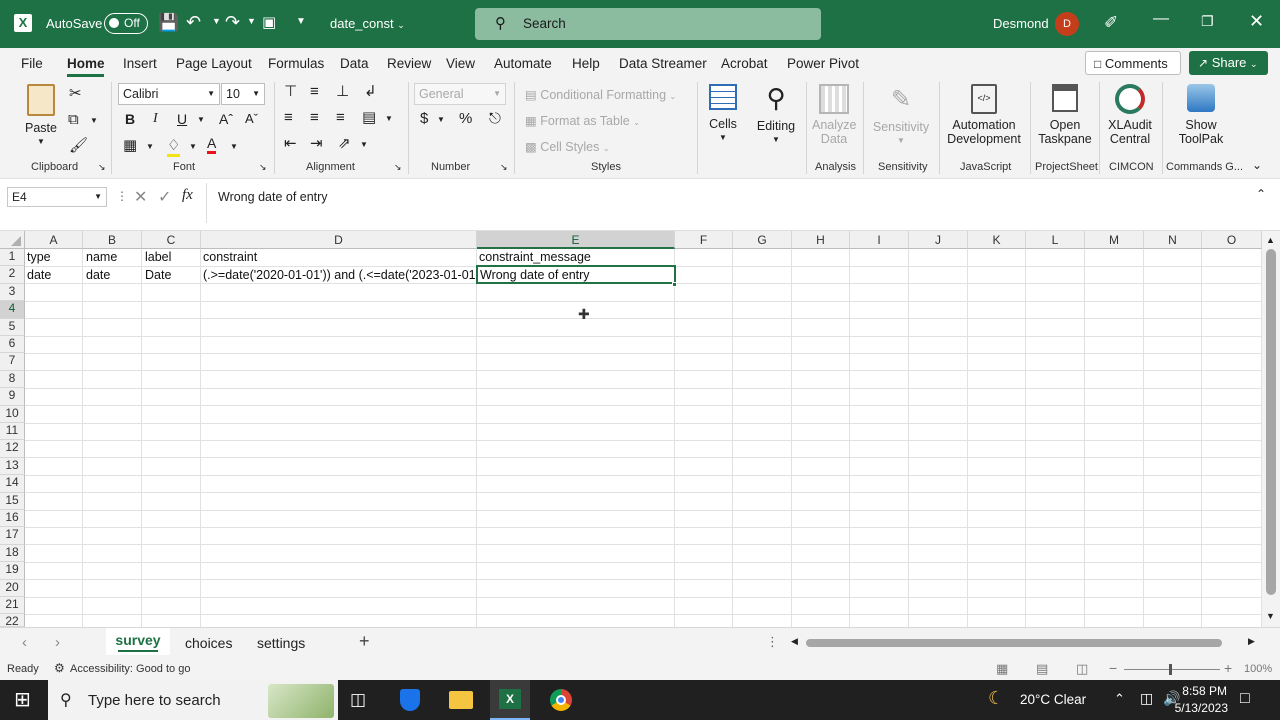  I want to click on row-header: 17, so click(12, 536).